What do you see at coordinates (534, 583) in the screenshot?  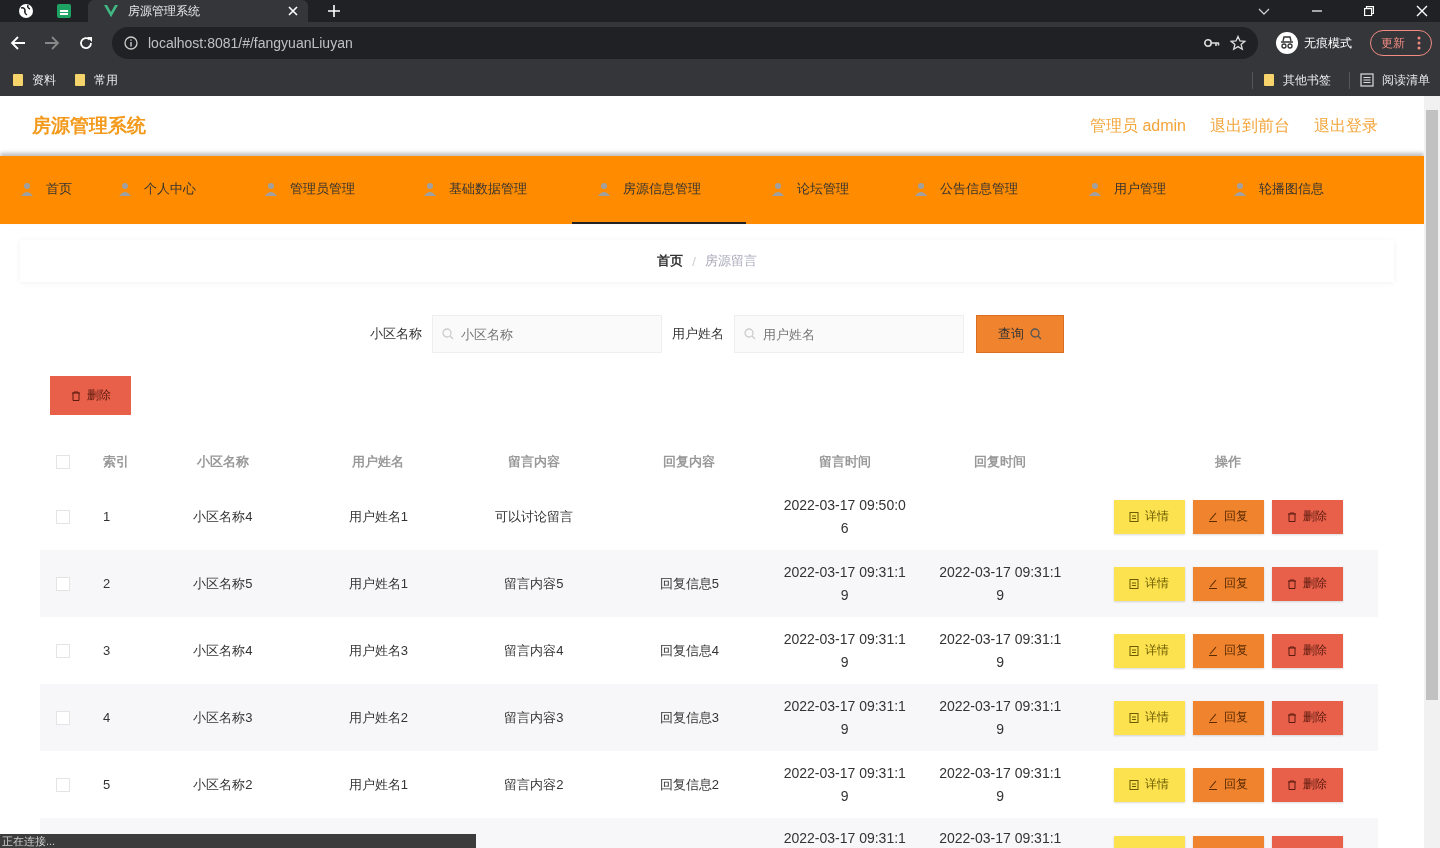 I see `table-cell: 留言内容5` at bounding box center [534, 583].